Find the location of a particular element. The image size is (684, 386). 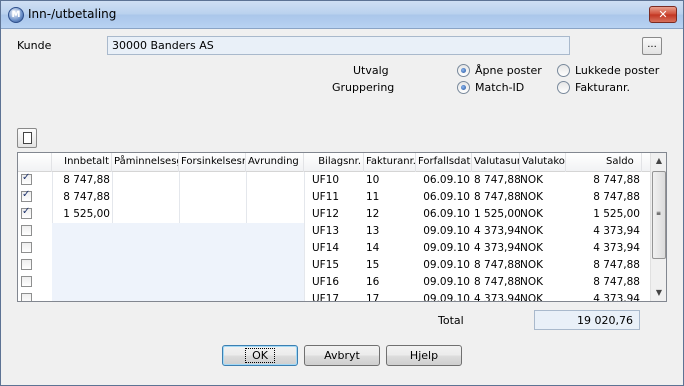

cell-fakturanr: 17 is located at coordinates (373, 297).